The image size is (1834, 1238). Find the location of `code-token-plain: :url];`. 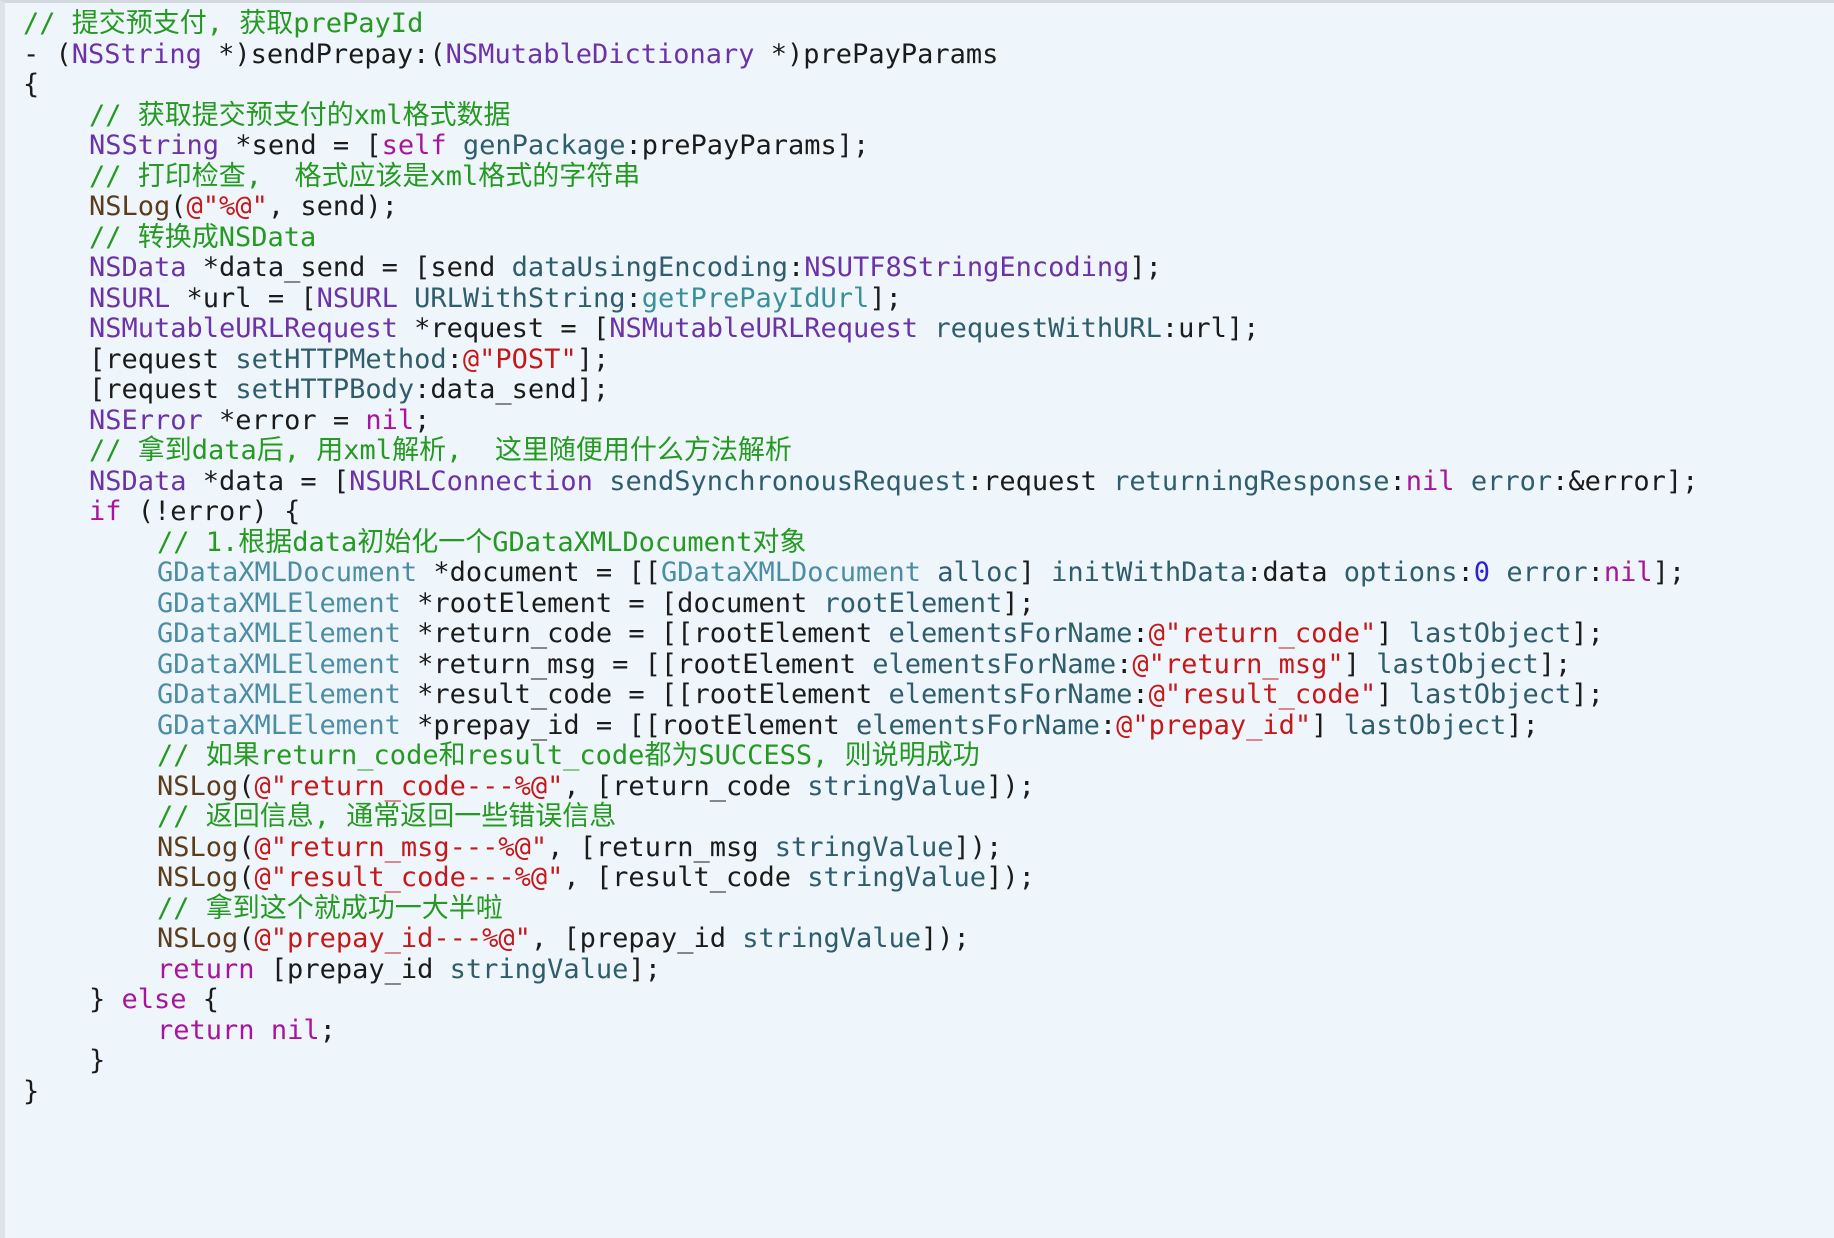

code-token-plain: :url]; is located at coordinates (1210, 328).